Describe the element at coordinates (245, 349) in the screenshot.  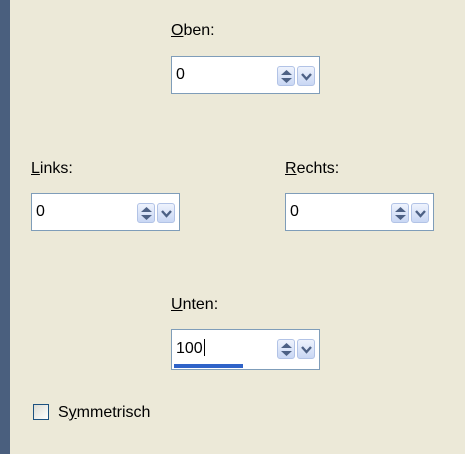
I see `unten-spinbox: 100` at that location.